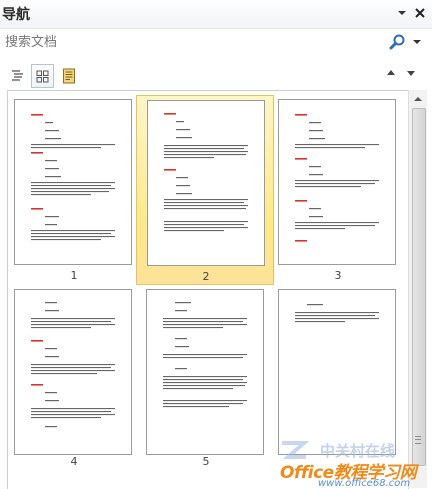 This screenshot has width=432, height=489. I want to click on page-number-label: 4, so click(74, 461).